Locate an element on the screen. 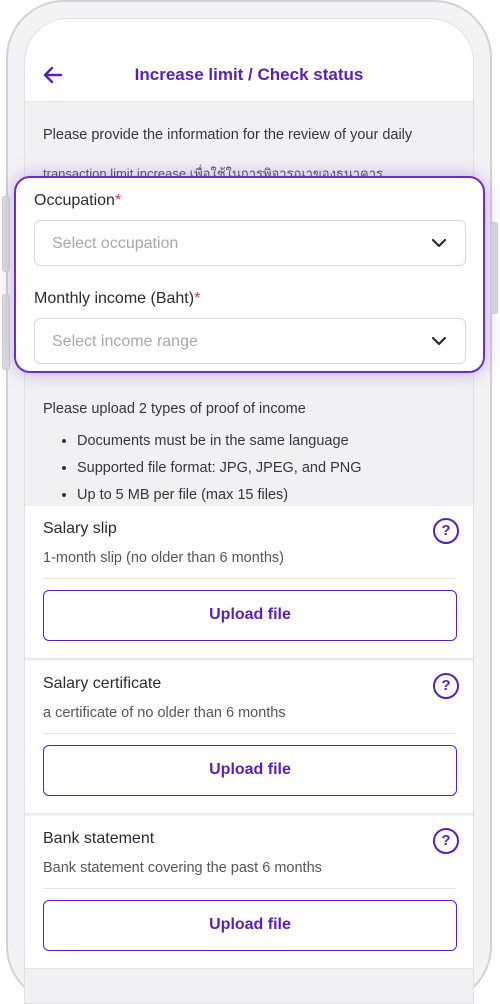 The image size is (500, 1004). card-title: Bank statement is located at coordinates (99, 838).